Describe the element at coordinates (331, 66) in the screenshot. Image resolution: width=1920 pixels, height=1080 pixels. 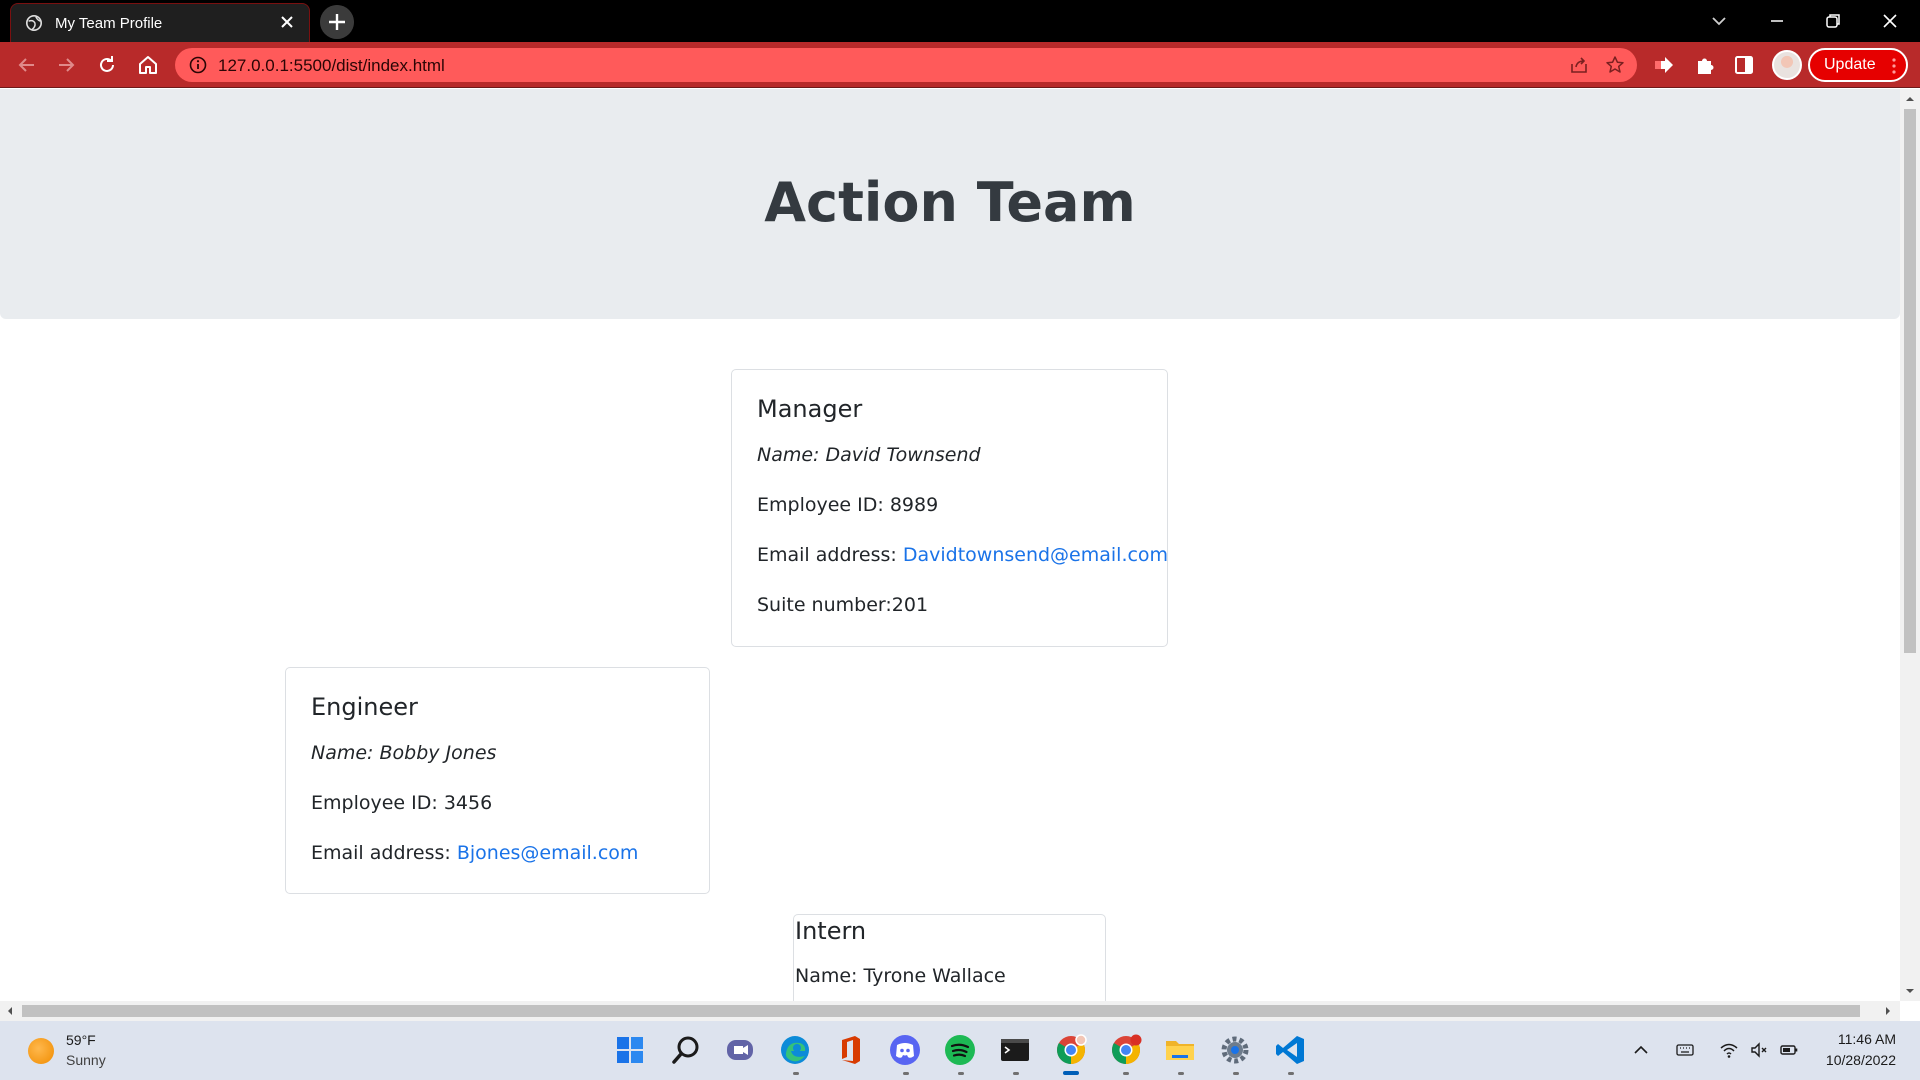
I see `address-url: 127.0.0.1:5500/dist/index.html` at that location.